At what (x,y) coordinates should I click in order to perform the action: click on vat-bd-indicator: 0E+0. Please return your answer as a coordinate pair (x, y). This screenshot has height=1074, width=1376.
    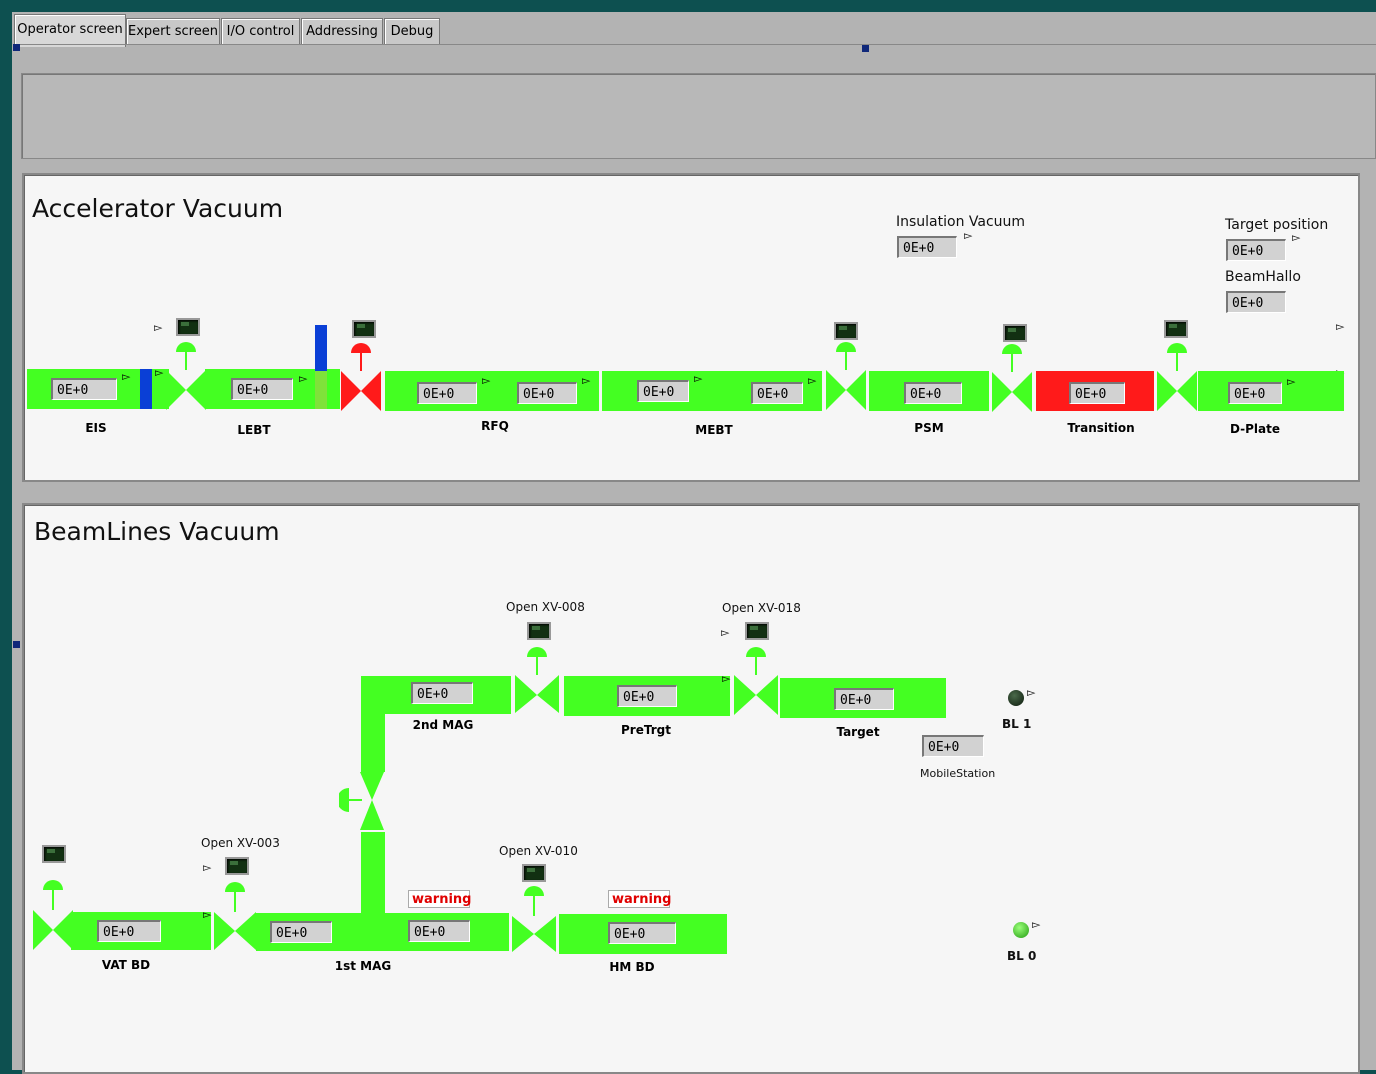
    Looking at the image, I should click on (129, 931).